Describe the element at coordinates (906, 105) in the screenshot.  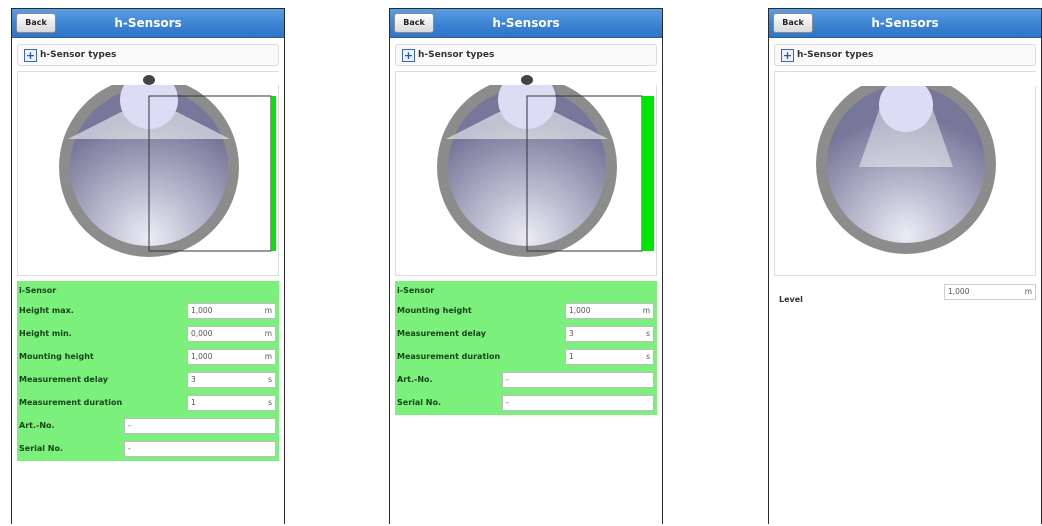
I see `sensor-head-icon` at that location.